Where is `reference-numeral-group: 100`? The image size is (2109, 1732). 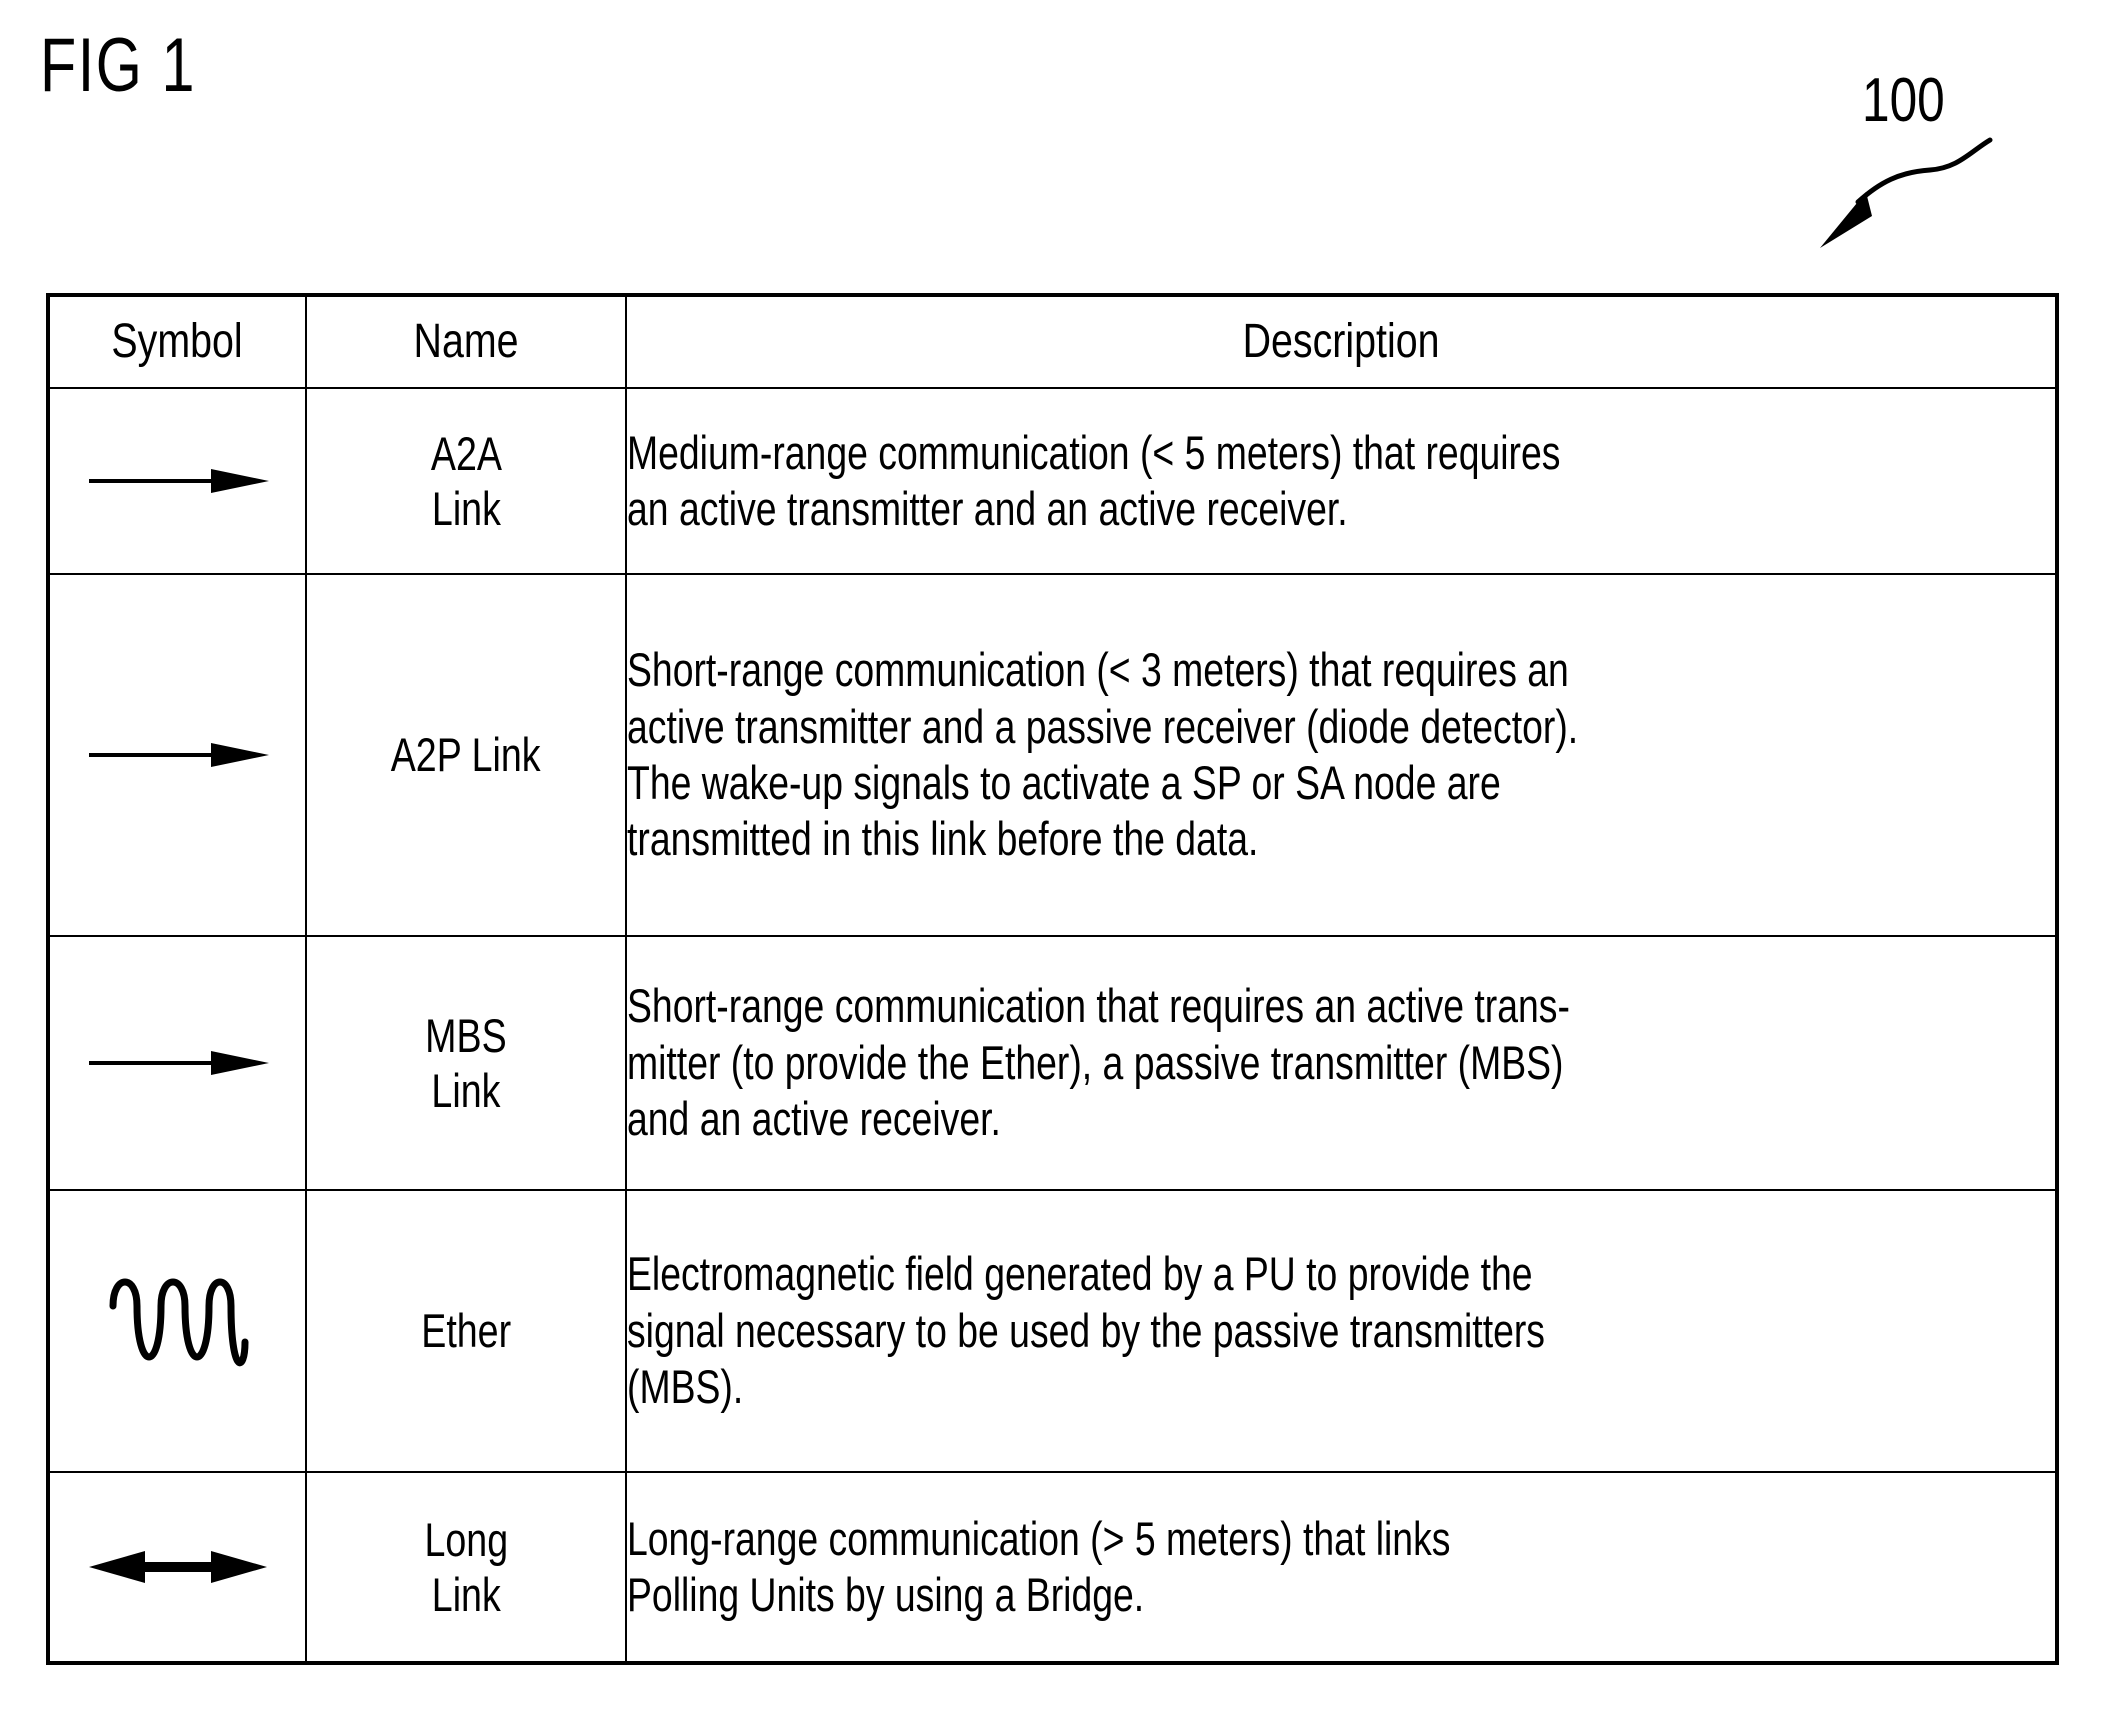
reference-numeral-group: 100 is located at coordinates (1940, 170).